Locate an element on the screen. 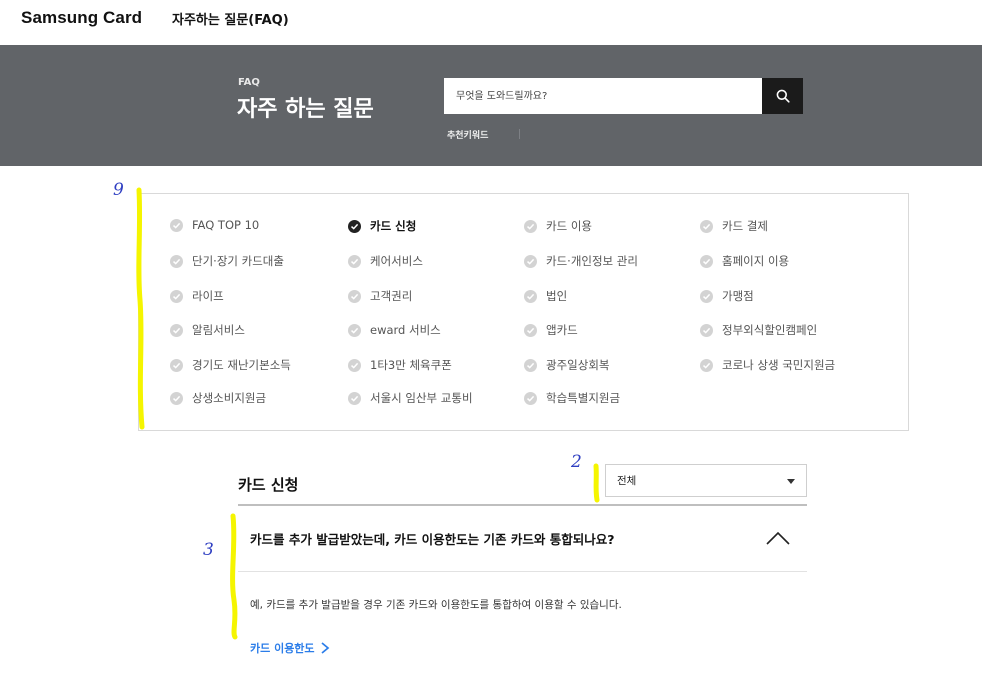 This screenshot has height=685, width=982. category-label: 서울시 임산부 교통비 is located at coordinates (421, 398).